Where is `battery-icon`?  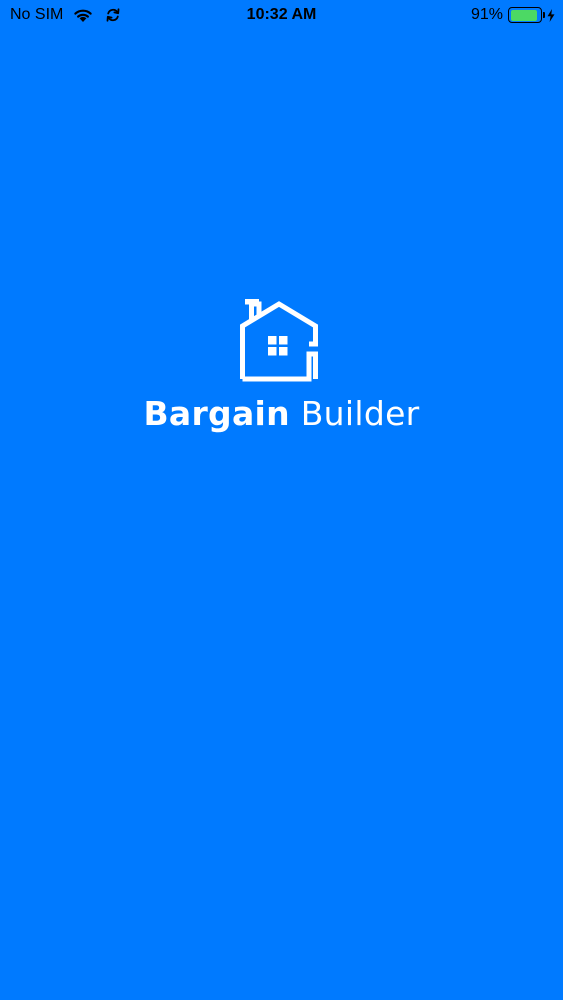 battery-icon is located at coordinates (526, 15).